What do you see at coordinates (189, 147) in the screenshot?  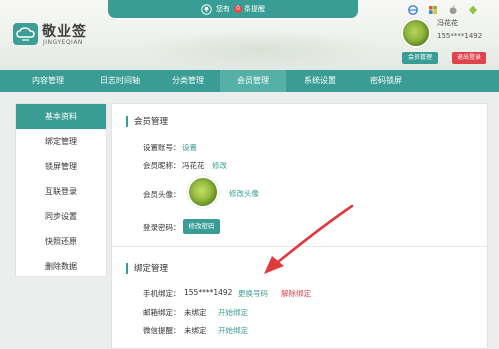 I see `set-account-link: 设置` at bounding box center [189, 147].